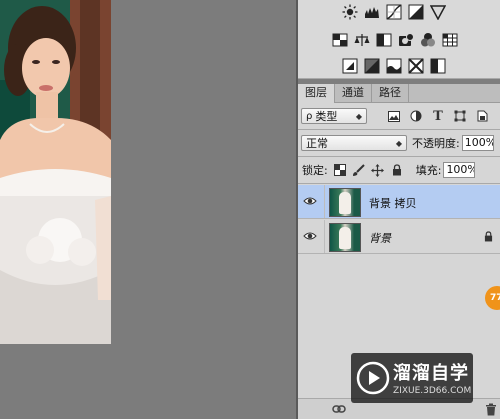 The image size is (500, 419). I want to click on filter-icons: T, so click(438, 116).